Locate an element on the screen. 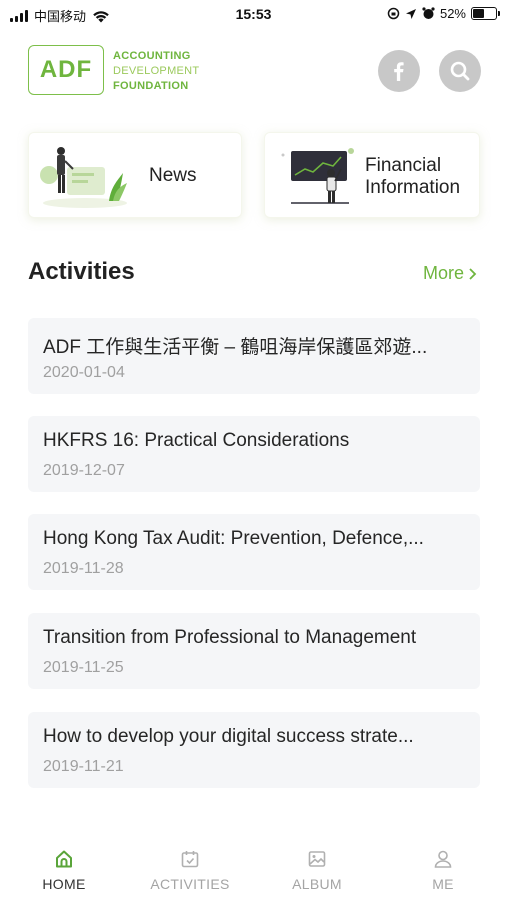 This screenshot has height=900, width=507. activities-section-title: Activities is located at coordinates (81, 271).